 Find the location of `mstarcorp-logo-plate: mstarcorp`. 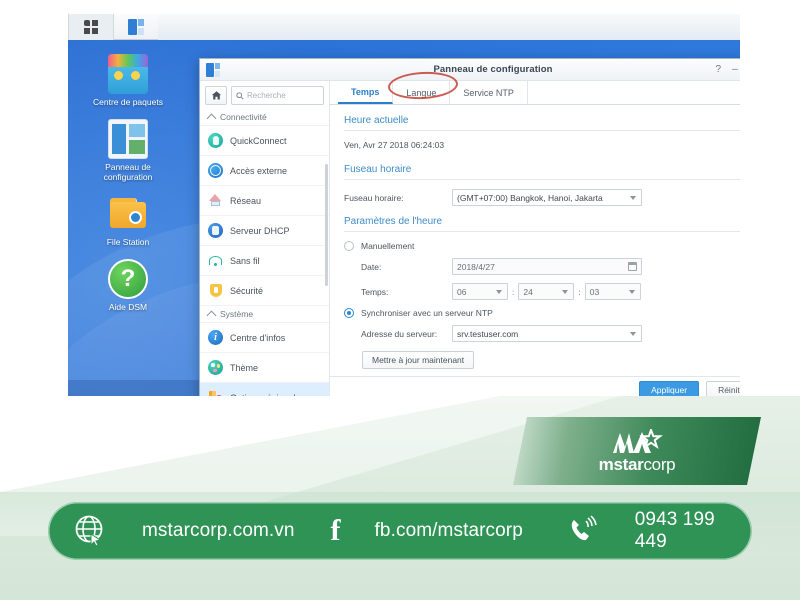

mstarcorp-logo-plate: mstarcorp is located at coordinates (637, 451).